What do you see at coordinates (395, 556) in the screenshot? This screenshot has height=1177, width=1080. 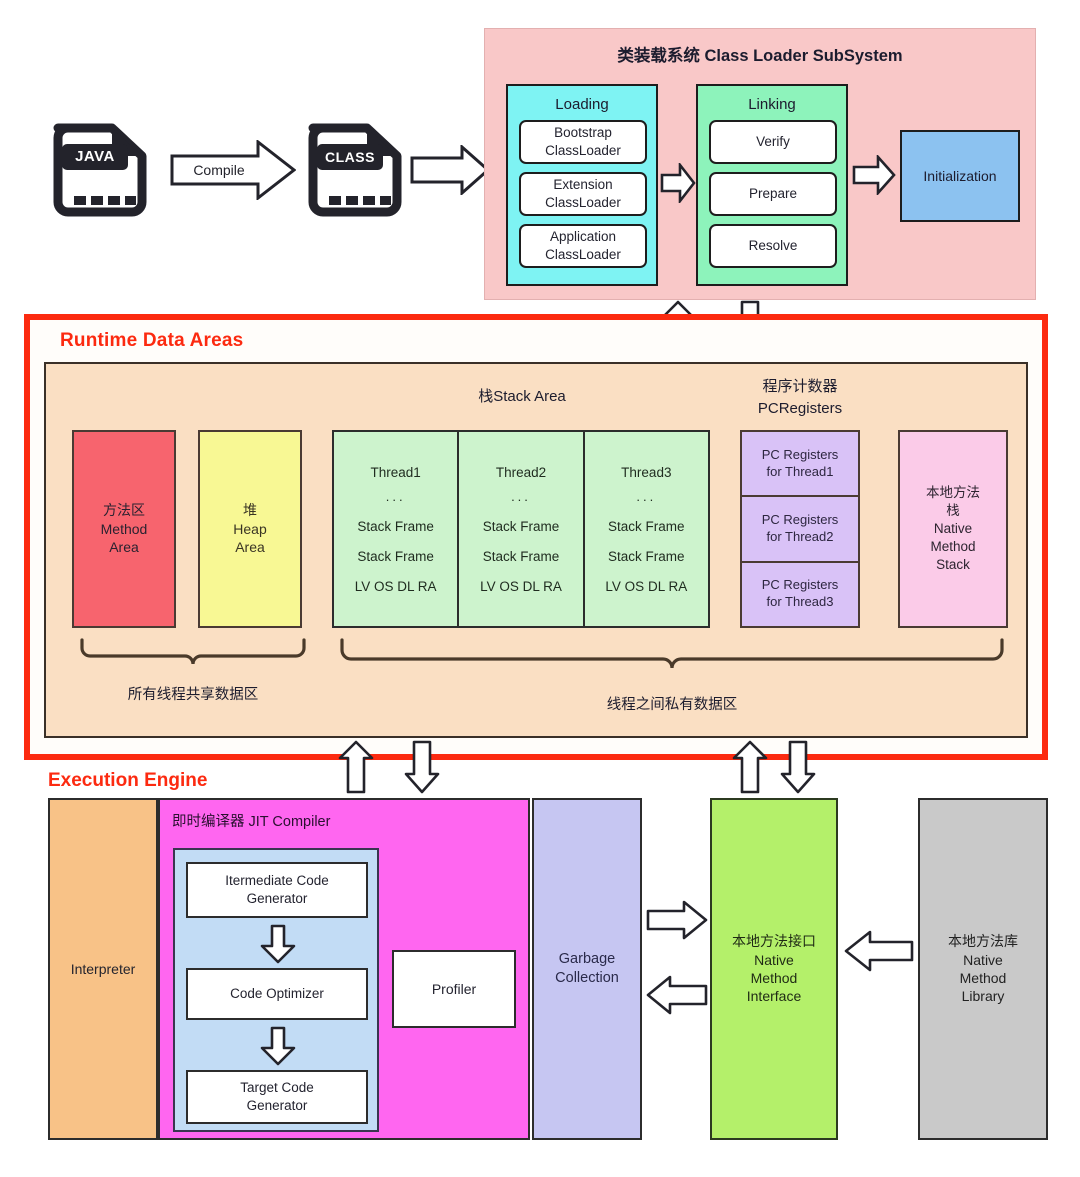 I see `thread1-frame-2: Stack Frame` at bounding box center [395, 556].